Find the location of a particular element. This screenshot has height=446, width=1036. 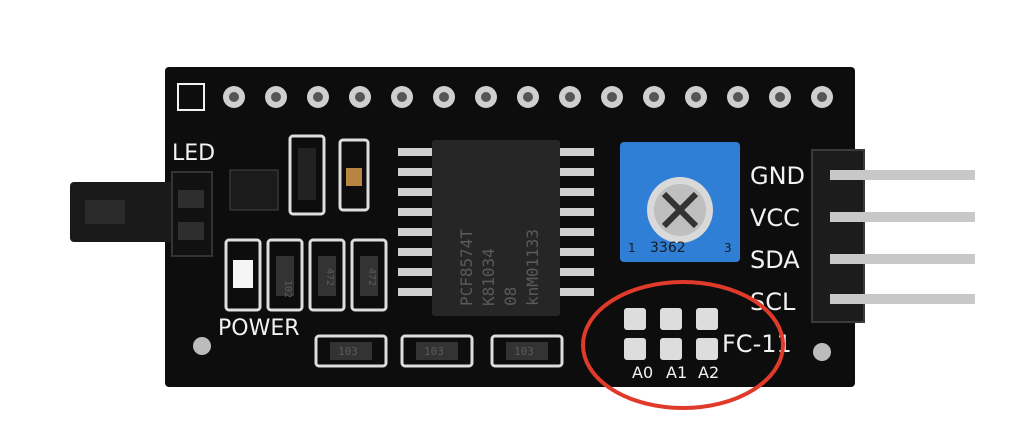

power-label: POWER is located at coordinates (259, 328).